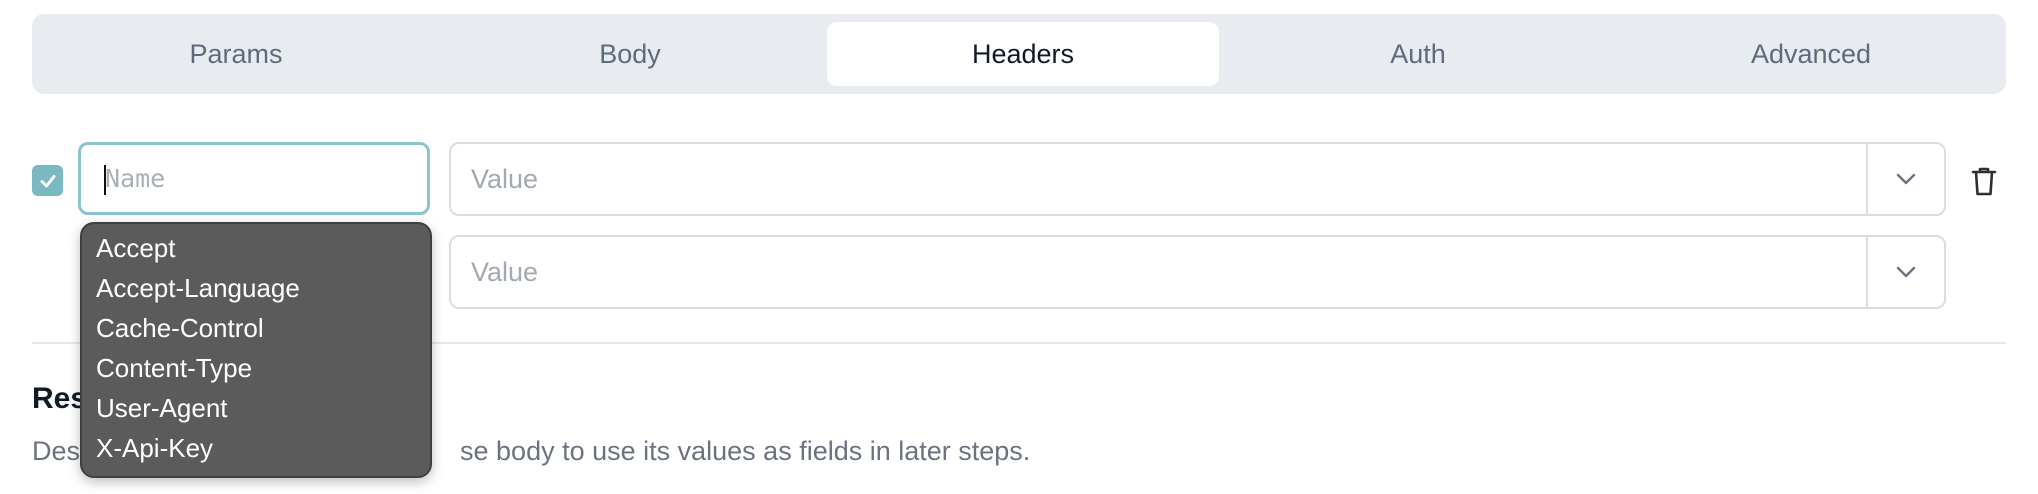  Describe the element at coordinates (254, 178) in the screenshot. I see `header-name-input` at that location.